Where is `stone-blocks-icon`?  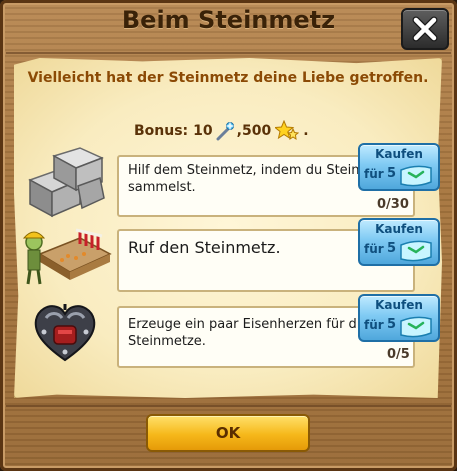 stone-blocks-icon is located at coordinates (66, 185).